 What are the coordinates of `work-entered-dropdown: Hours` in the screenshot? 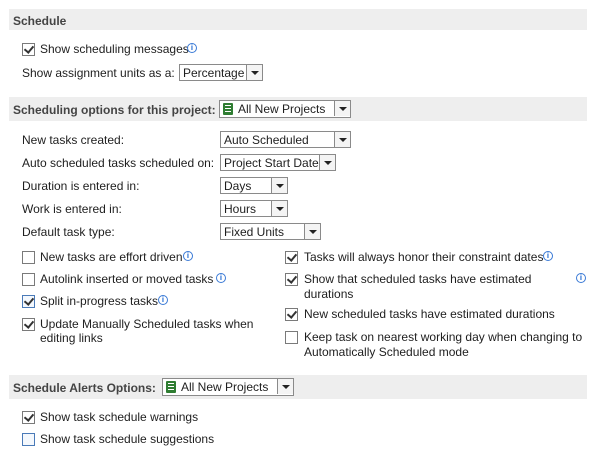 It's located at (254, 208).